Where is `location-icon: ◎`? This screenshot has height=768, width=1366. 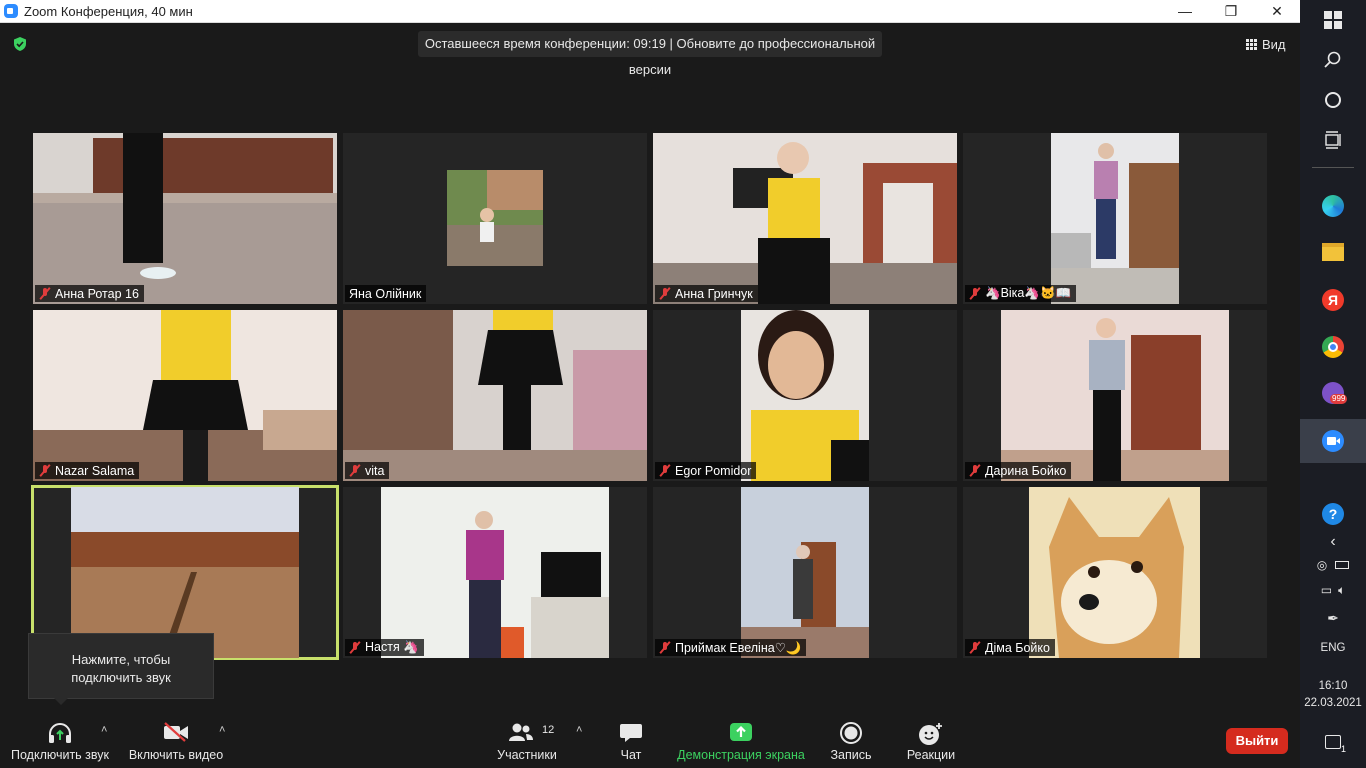 location-icon: ◎ is located at coordinates (1322, 565).